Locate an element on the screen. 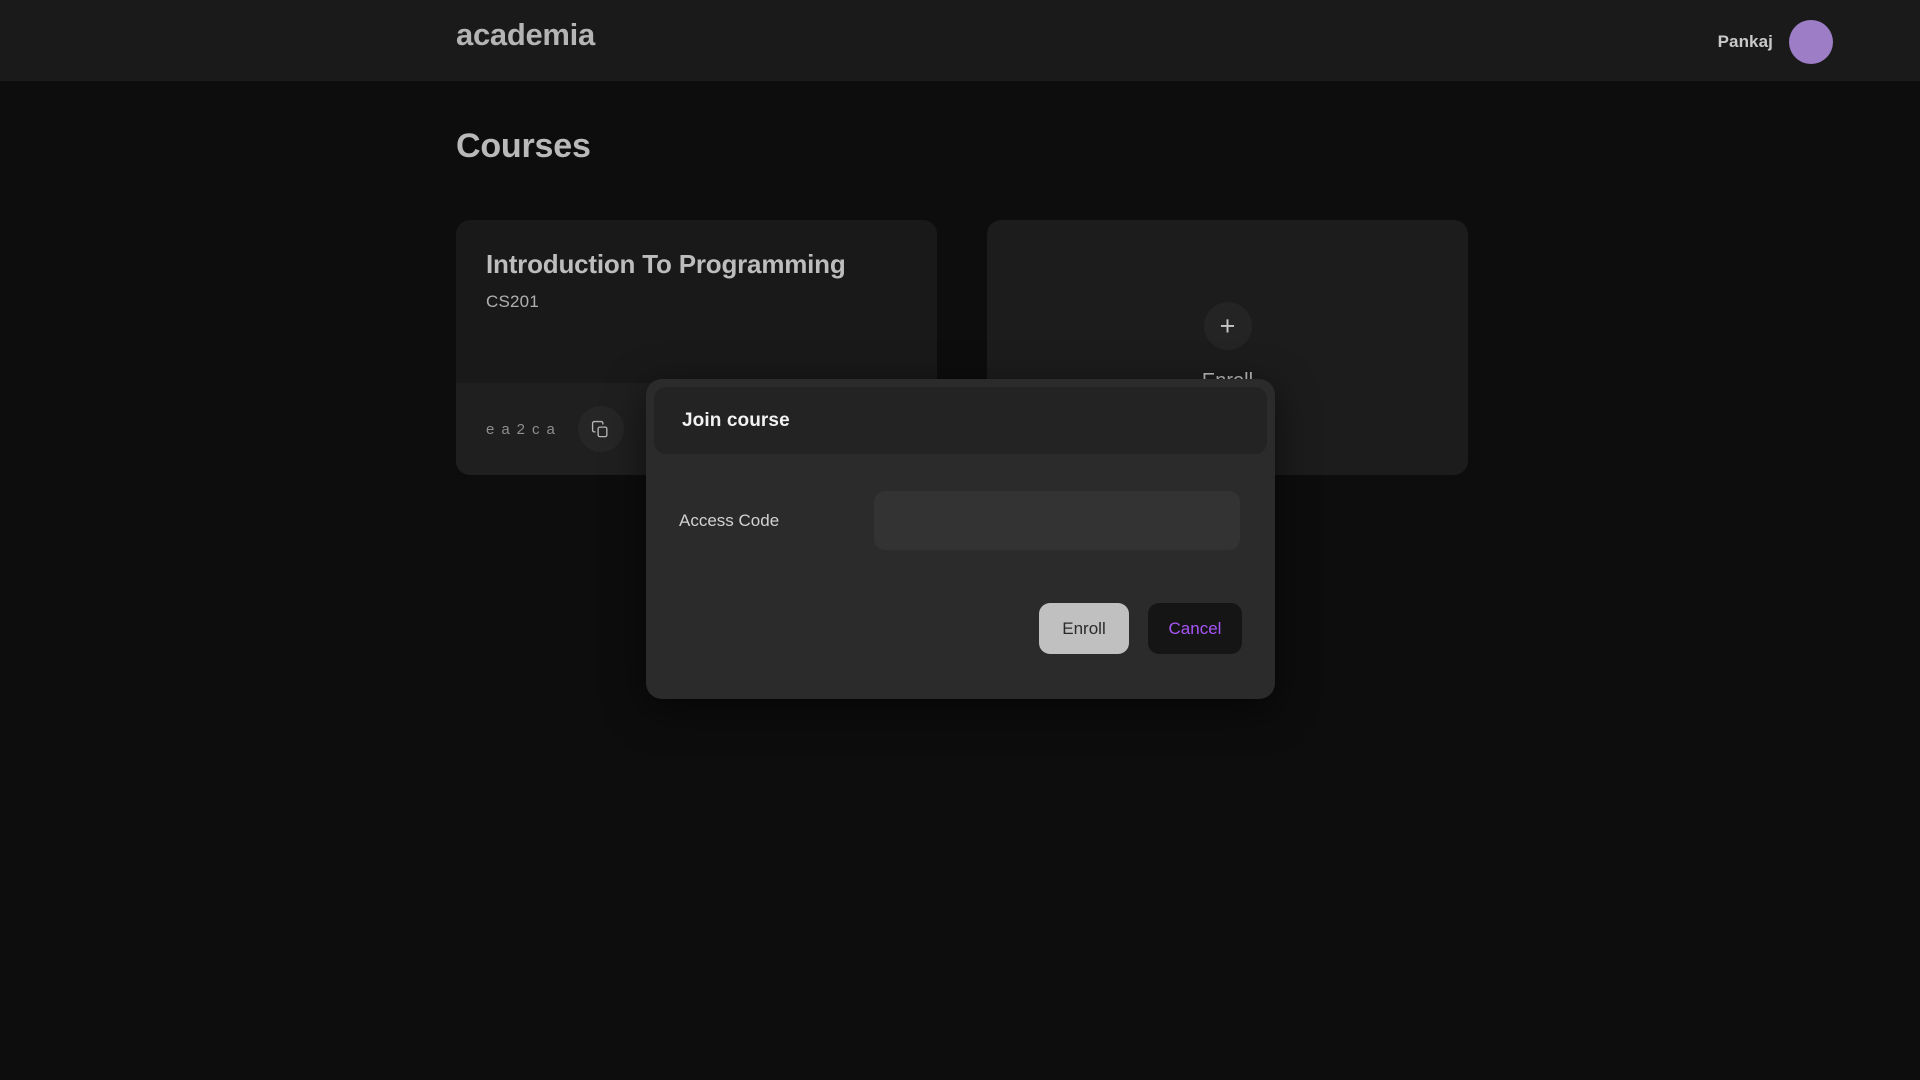 The width and height of the screenshot is (1920, 1080). course-access-code: ea2ca is located at coordinates (524, 429).